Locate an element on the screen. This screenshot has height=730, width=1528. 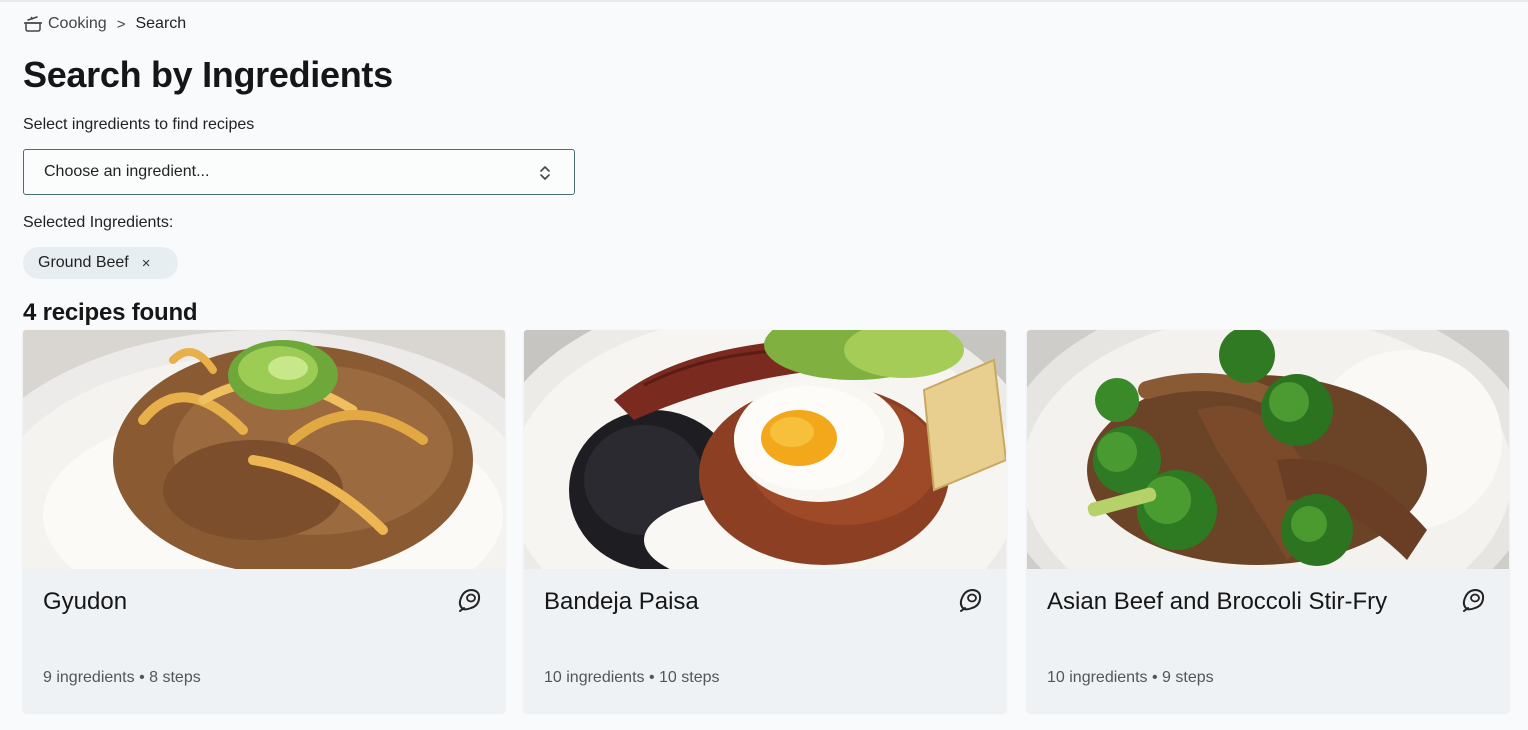
recipe-title: Gyudon is located at coordinates (85, 601).